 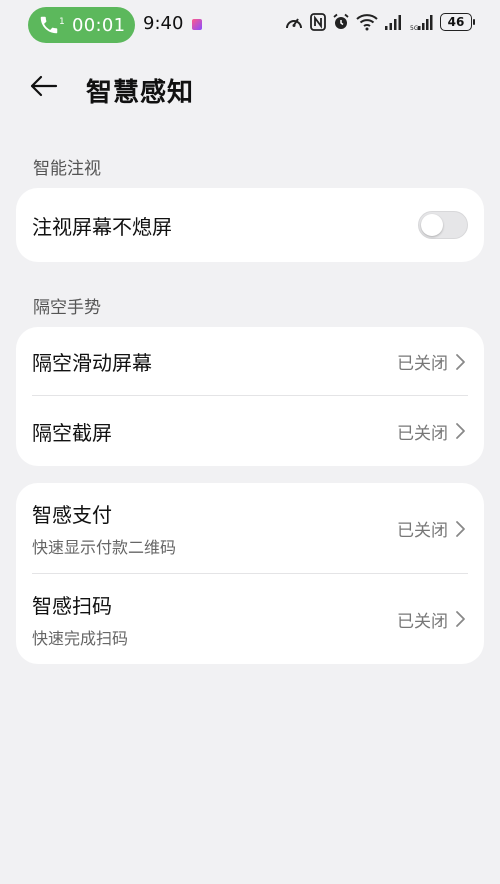 I want to click on battery-indicator: 46, so click(x=457, y=22).